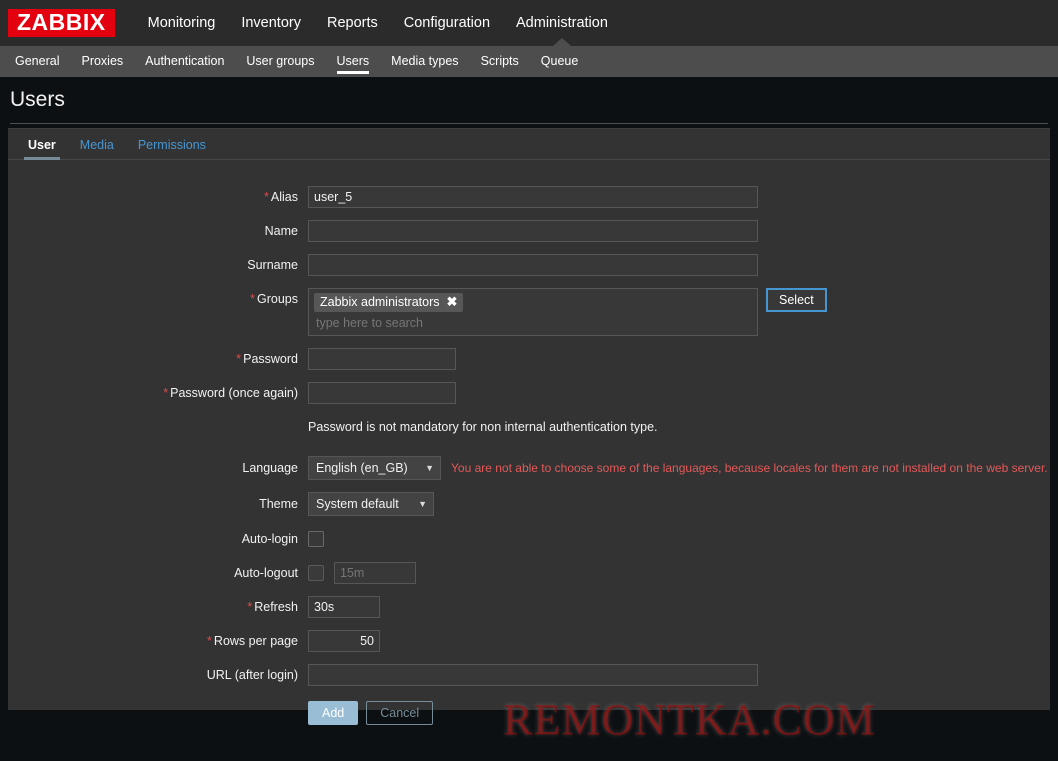 The image size is (1058, 761). Describe the element at coordinates (529, 713) in the screenshot. I see `form-row-actions: Add Cancel` at that location.